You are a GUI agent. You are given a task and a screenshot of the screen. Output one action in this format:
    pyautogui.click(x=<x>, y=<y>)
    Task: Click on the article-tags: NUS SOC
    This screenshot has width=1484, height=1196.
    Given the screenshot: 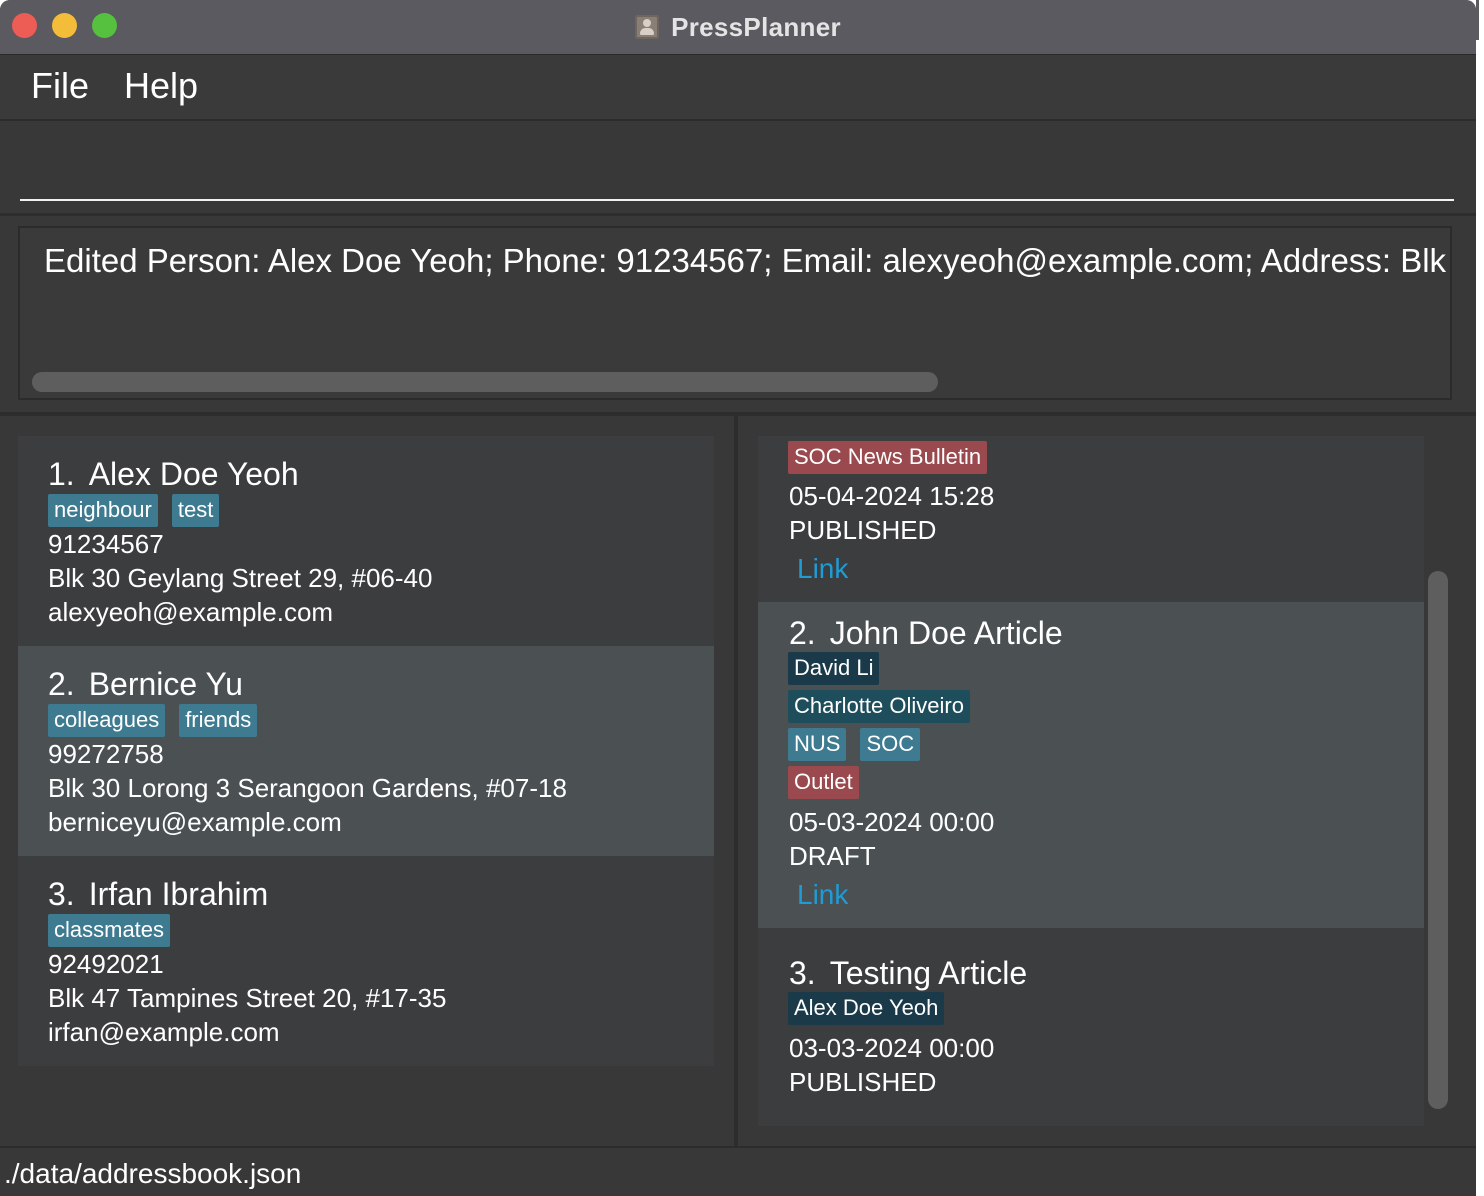 What is the action you would take?
    pyautogui.click(x=854, y=744)
    